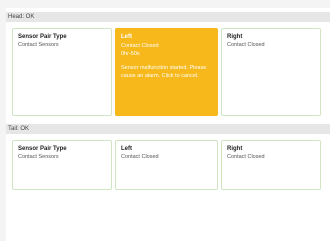  What do you see at coordinates (168, 129) in the screenshot?
I see `tail-status-header: Tail: OK` at bounding box center [168, 129].